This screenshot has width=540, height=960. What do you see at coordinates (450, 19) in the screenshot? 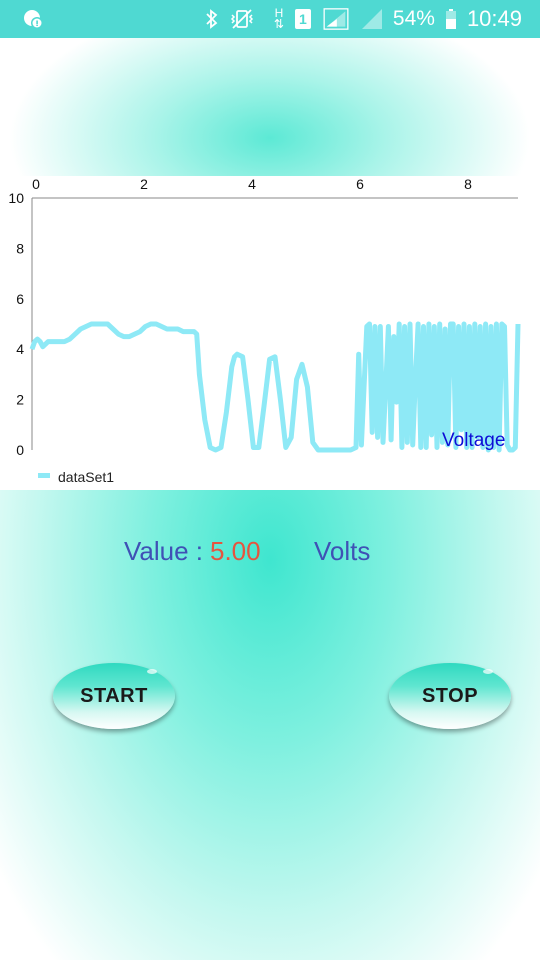
I see `battery-icon` at bounding box center [450, 19].